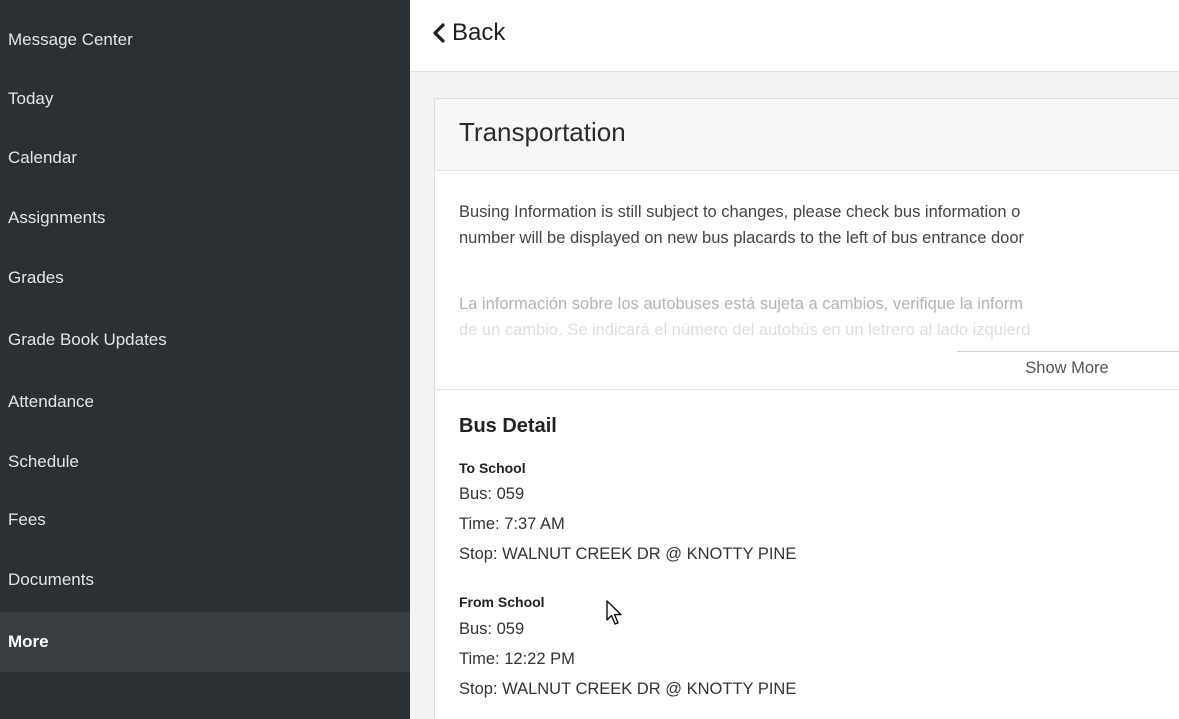  What do you see at coordinates (51, 579) in the screenshot?
I see `sidebar-item-label: Documents` at bounding box center [51, 579].